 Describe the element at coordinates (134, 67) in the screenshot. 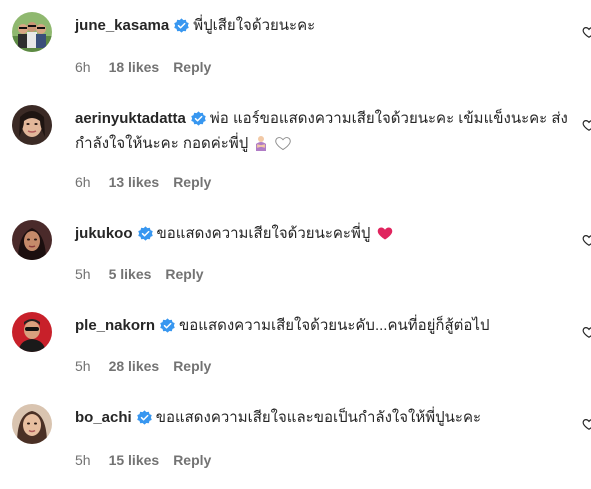

I see `comment-likes: 18 likes` at that location.